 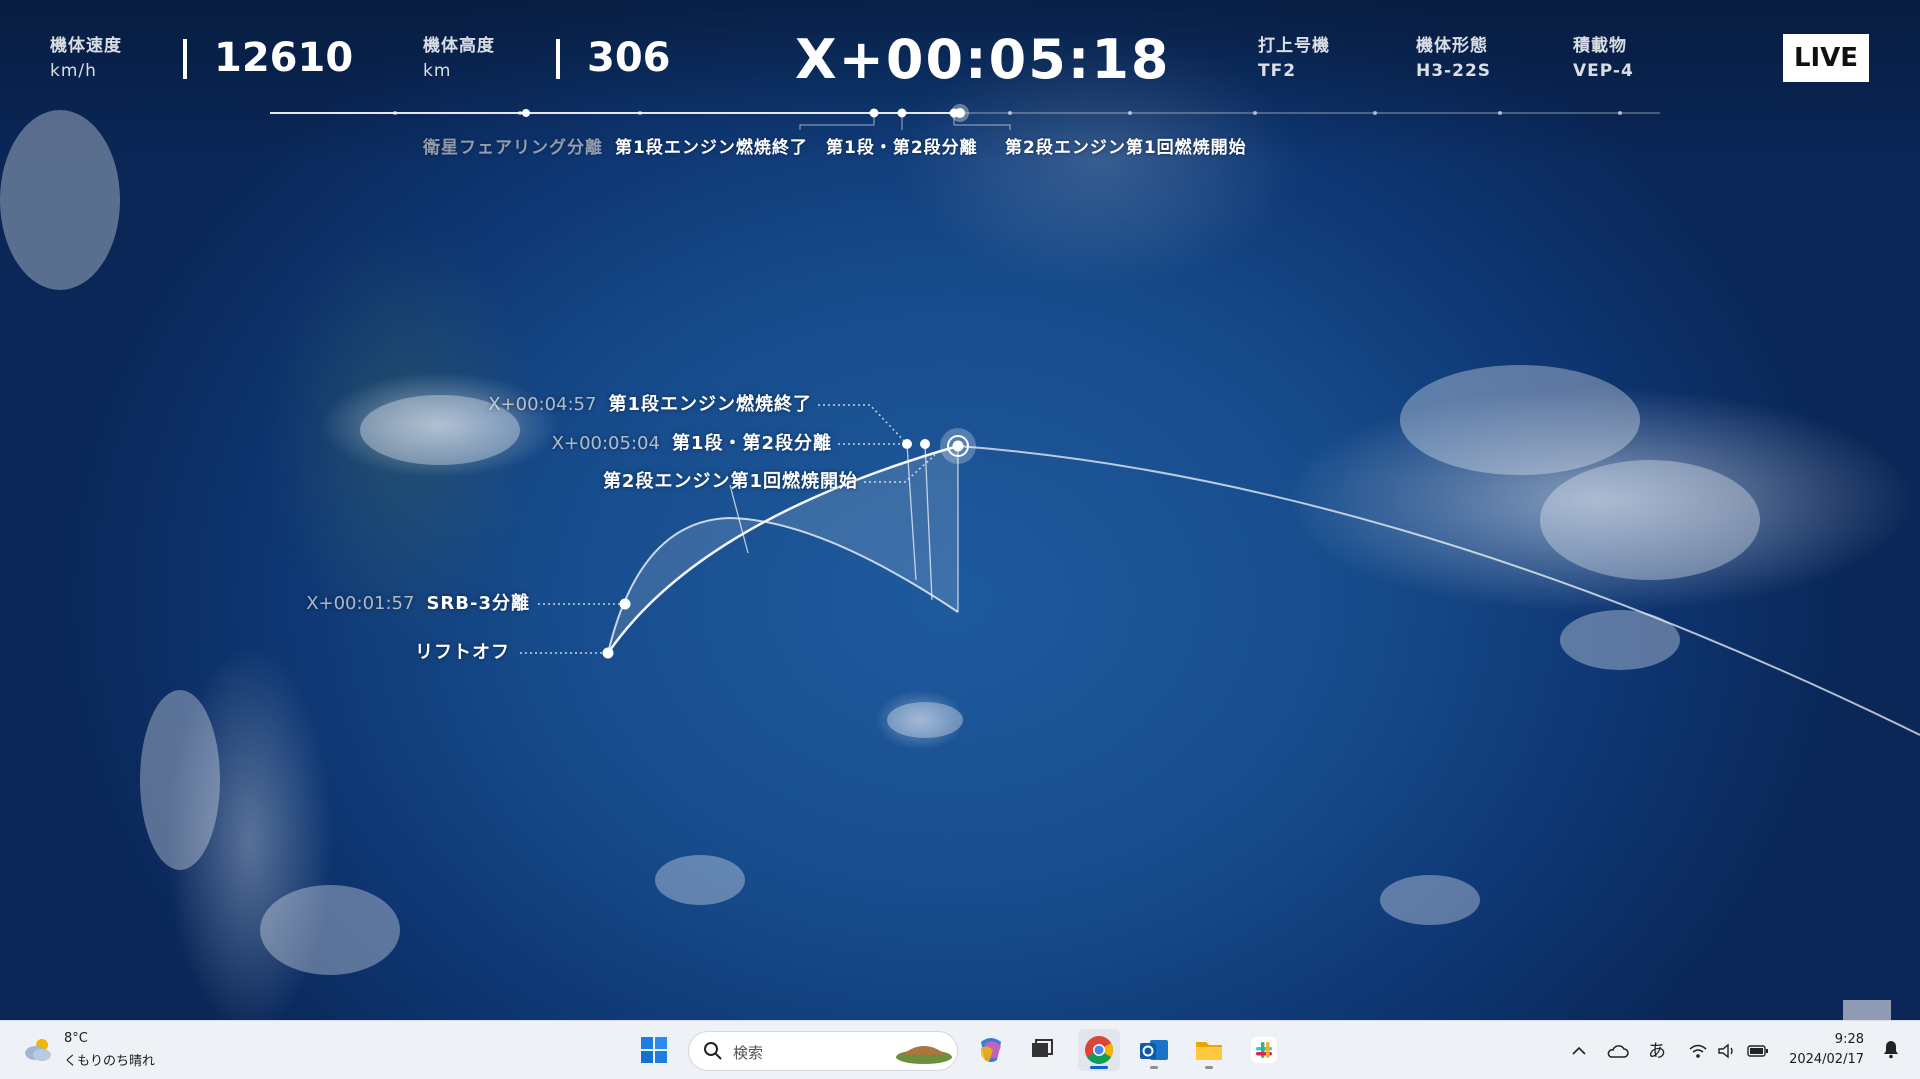 I want to click on altitude-label: 機体高度, so click(x=459, y=46).